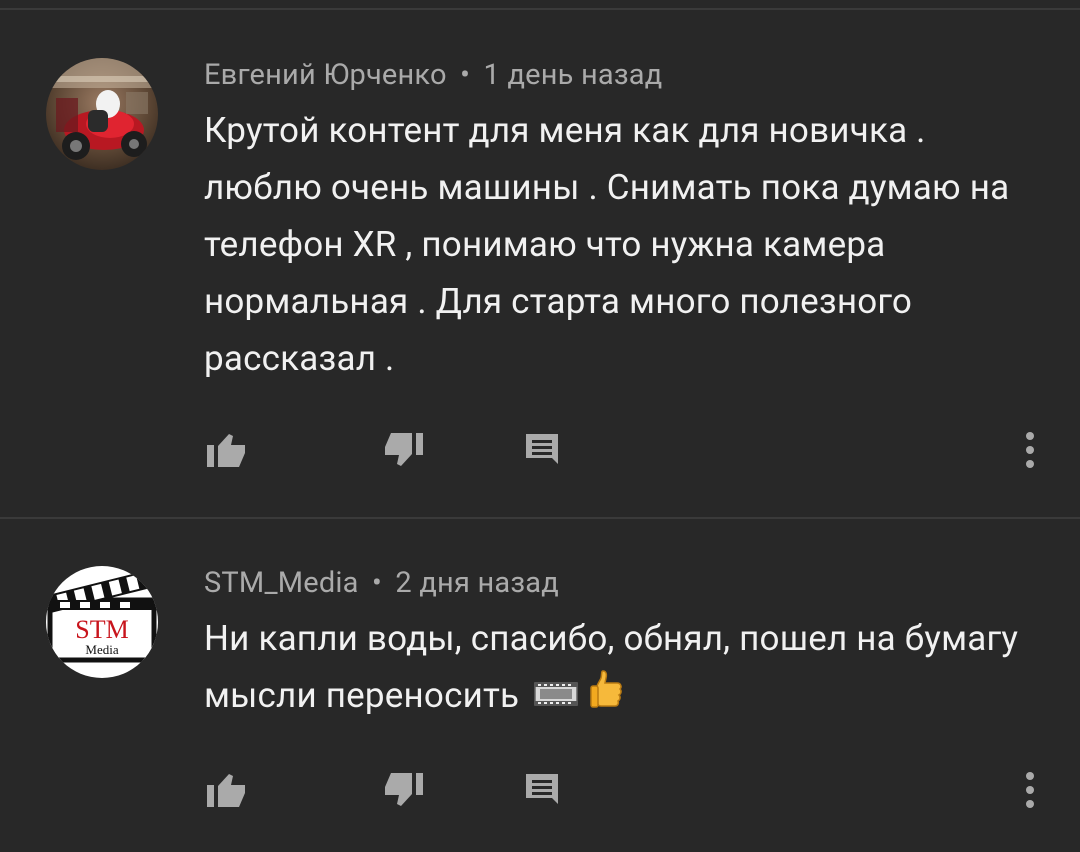 The width and height of the screenshot is (1080, 852). I want to click on comment-timestamp: 2 дня назад, so click(477, 583).